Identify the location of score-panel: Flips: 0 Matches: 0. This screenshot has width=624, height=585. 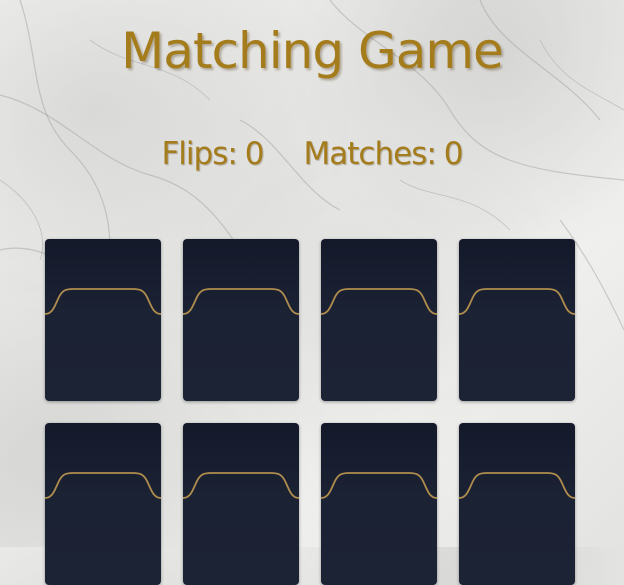
(312, 154).